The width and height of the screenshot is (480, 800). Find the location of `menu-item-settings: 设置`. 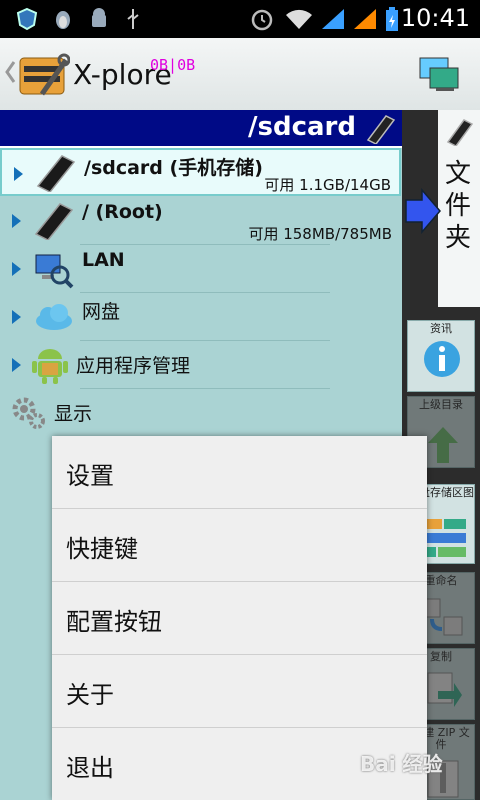

menu-item-settings: 设置 is located at coordinates (239, 472).